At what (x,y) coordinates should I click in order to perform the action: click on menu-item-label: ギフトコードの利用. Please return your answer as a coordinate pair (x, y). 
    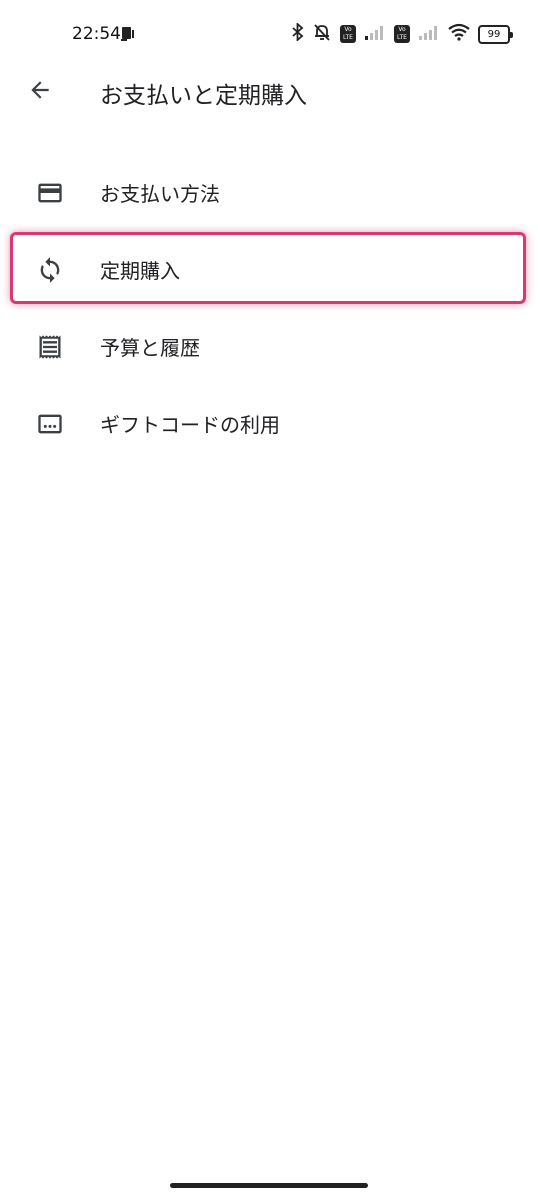
    Looking at the image, I should click on (190, 425).